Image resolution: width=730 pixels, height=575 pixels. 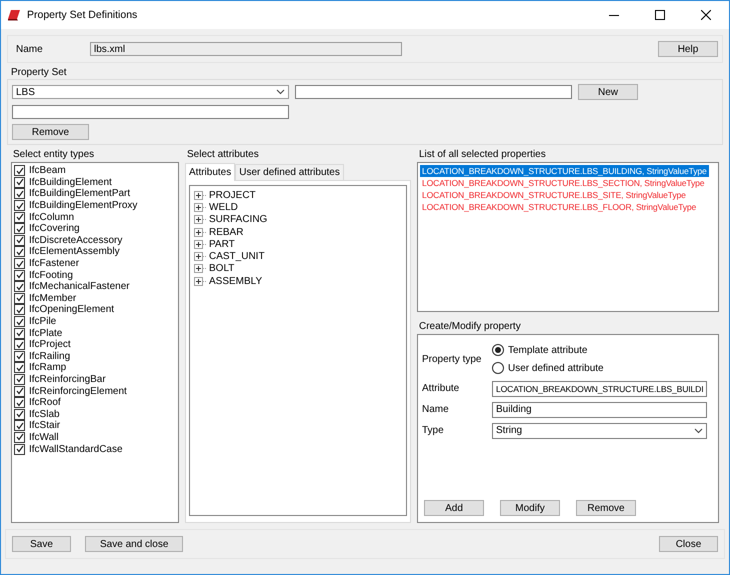 I want to click on entity-type-label: IfcDiscreteAccessory, so click(x=75, y=240).